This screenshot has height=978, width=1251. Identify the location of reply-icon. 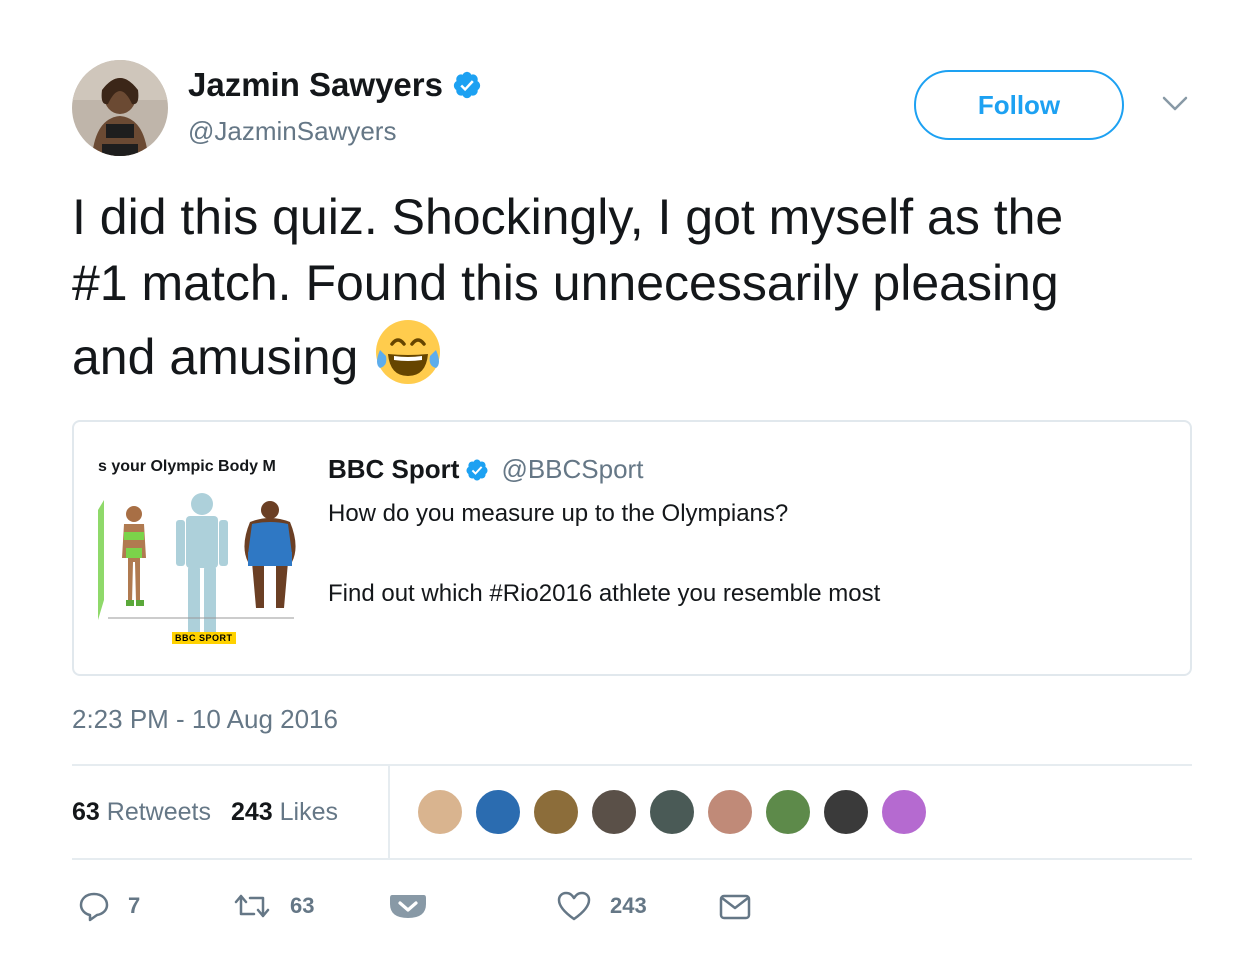
(94, 907).